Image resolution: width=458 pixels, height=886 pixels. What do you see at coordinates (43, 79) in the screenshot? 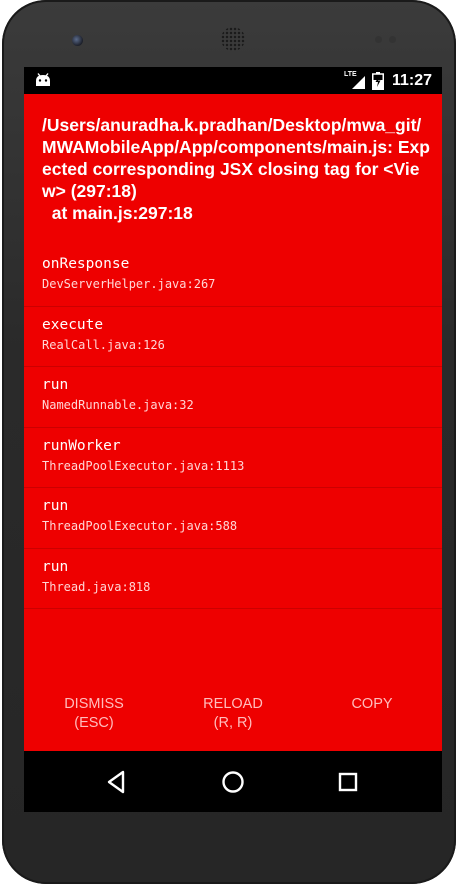
I see `android-debug-icon` at bounding box center [43, 79].